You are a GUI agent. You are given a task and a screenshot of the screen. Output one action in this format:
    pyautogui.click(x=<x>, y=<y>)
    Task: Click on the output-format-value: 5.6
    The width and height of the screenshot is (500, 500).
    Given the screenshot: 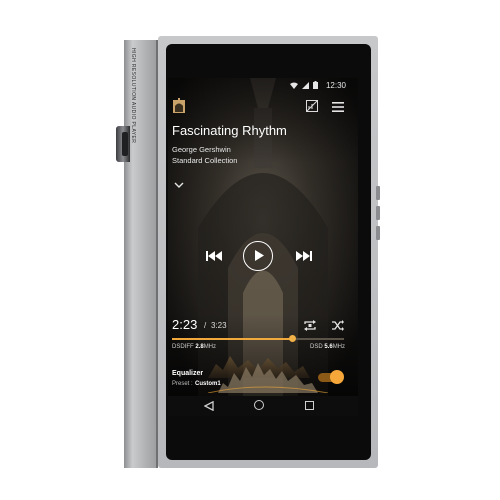 What is the action you would take?
    pyautogui.click(x=328, y=347)
    